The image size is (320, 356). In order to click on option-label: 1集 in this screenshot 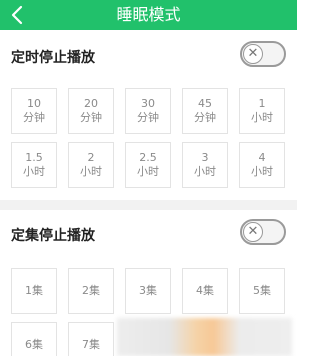, I will do `click(34, 290)`.